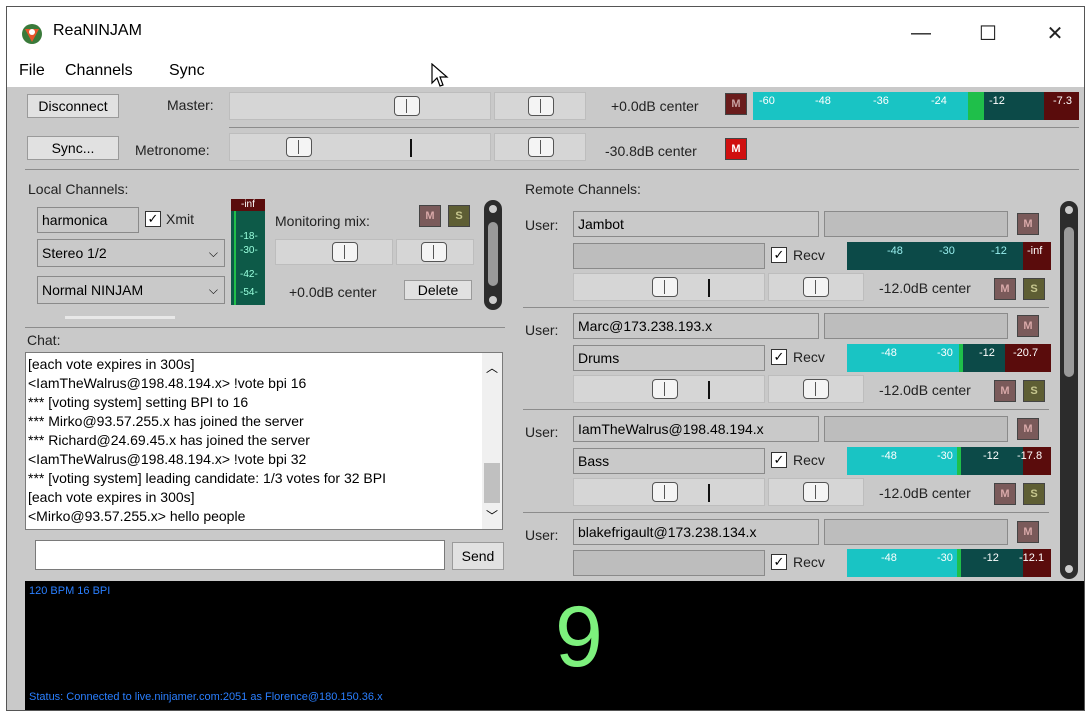  Describe the element at coordinates (153, 219) in the screenshot. I see `xmit-checkbox: ✓` at that location.